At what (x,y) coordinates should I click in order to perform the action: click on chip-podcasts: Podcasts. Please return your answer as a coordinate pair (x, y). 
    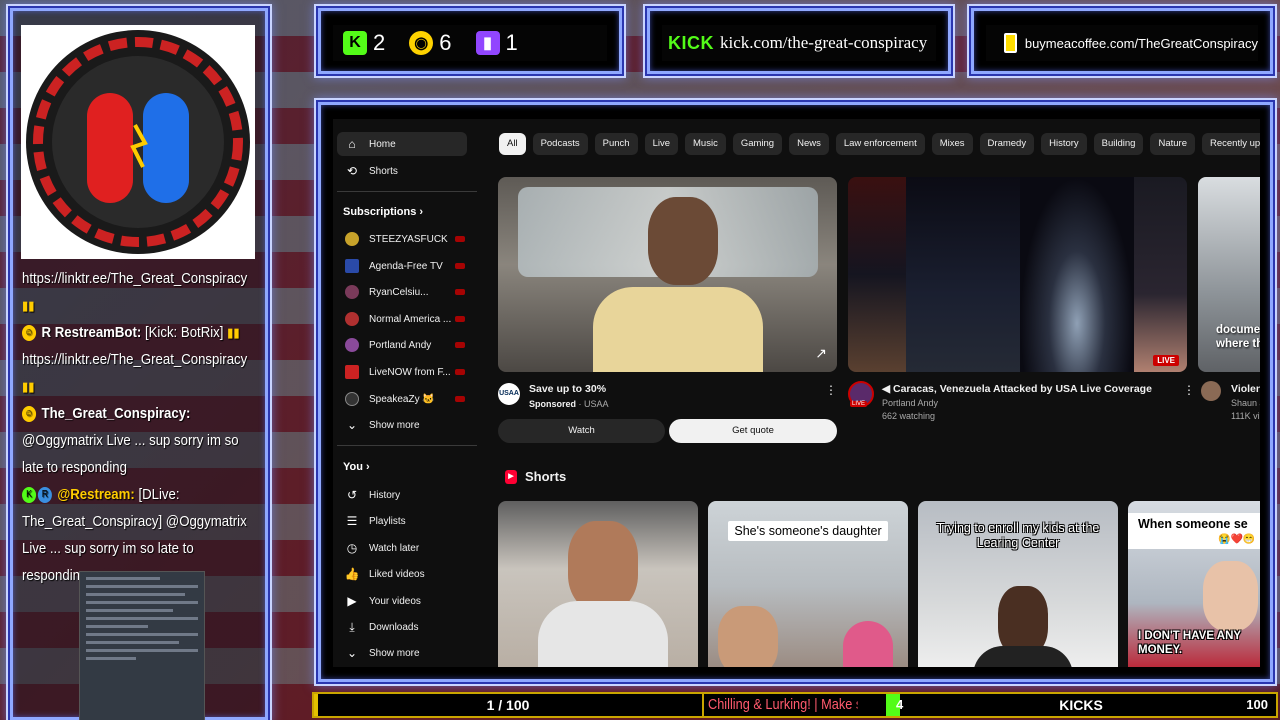
    Looking at the image, I should click on (560, 144).